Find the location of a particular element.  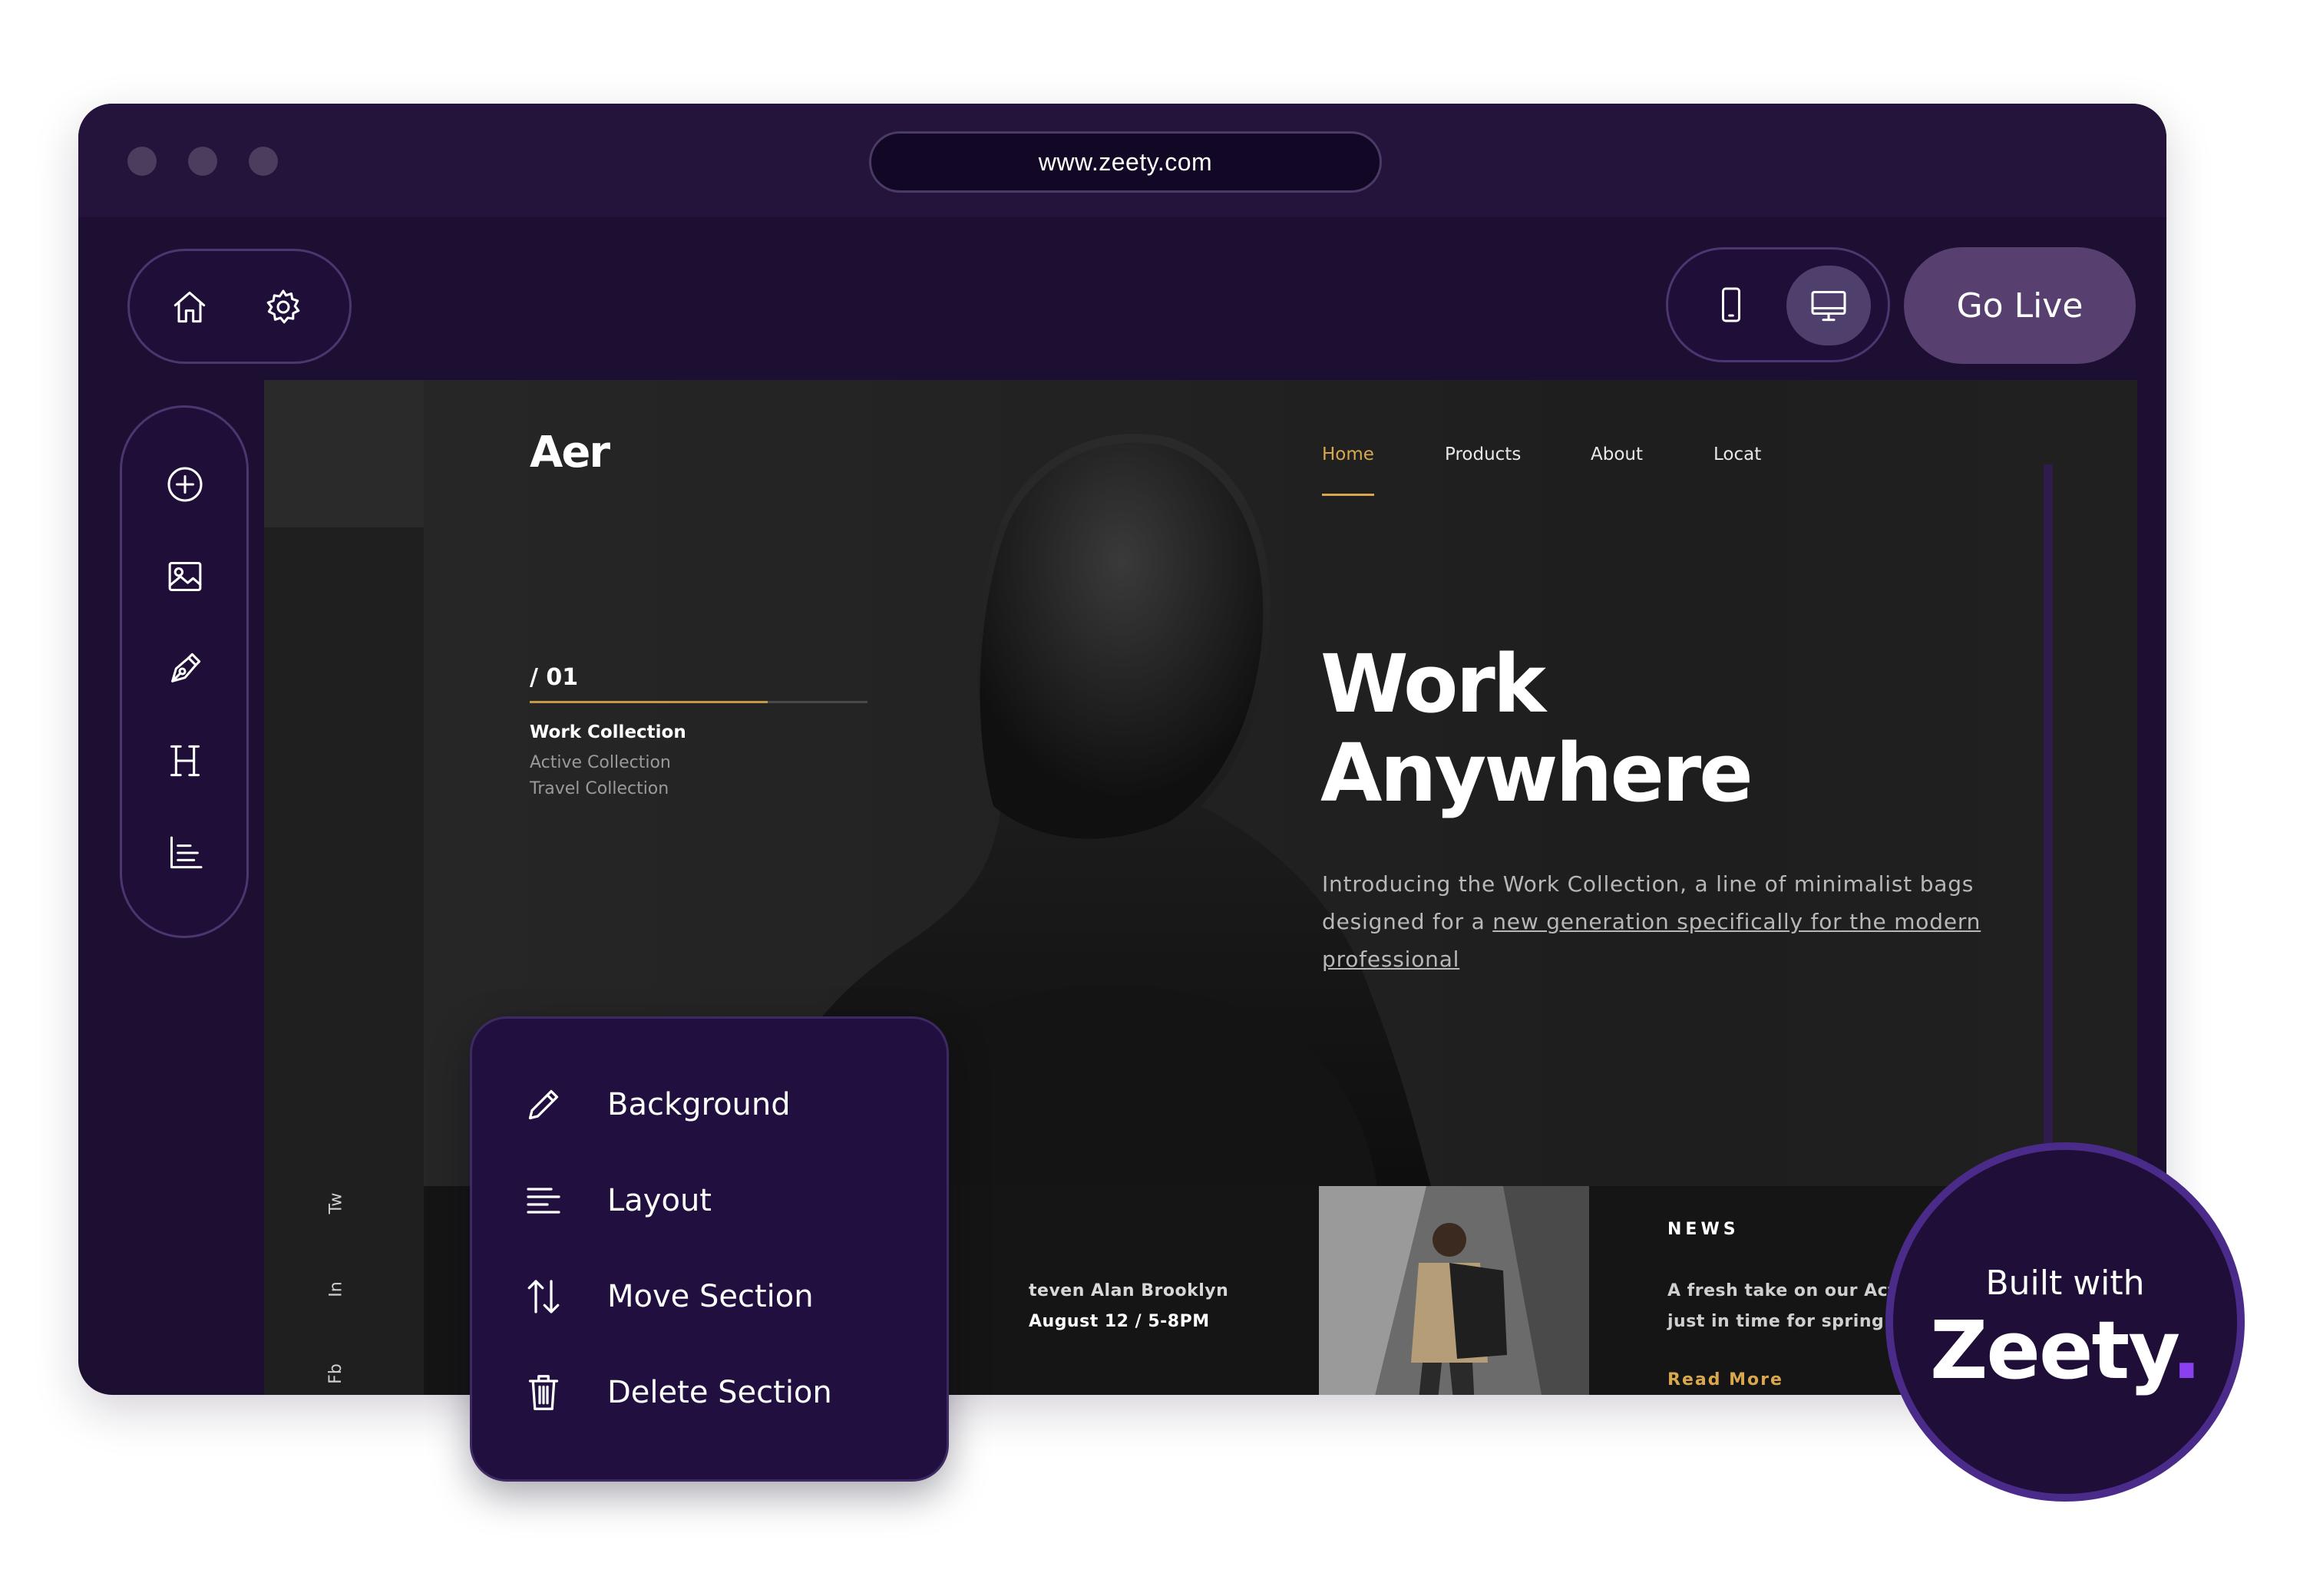

trash-icon is located at coordinates (543, 1392).